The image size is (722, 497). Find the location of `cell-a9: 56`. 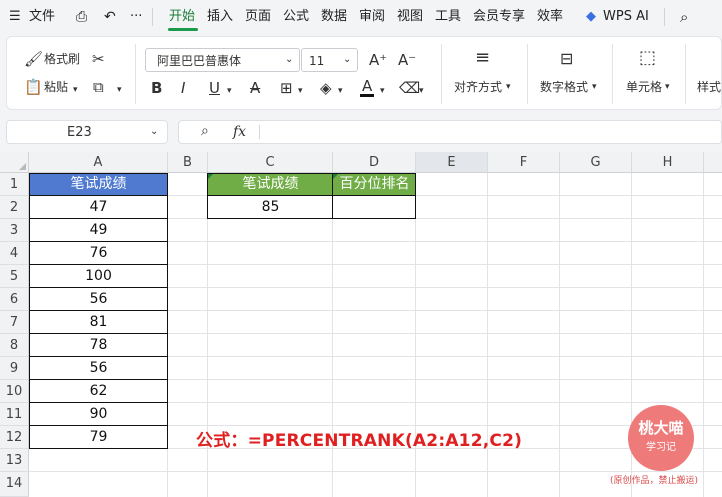

cell-a9: 56 is located at coordinates (98, 368).